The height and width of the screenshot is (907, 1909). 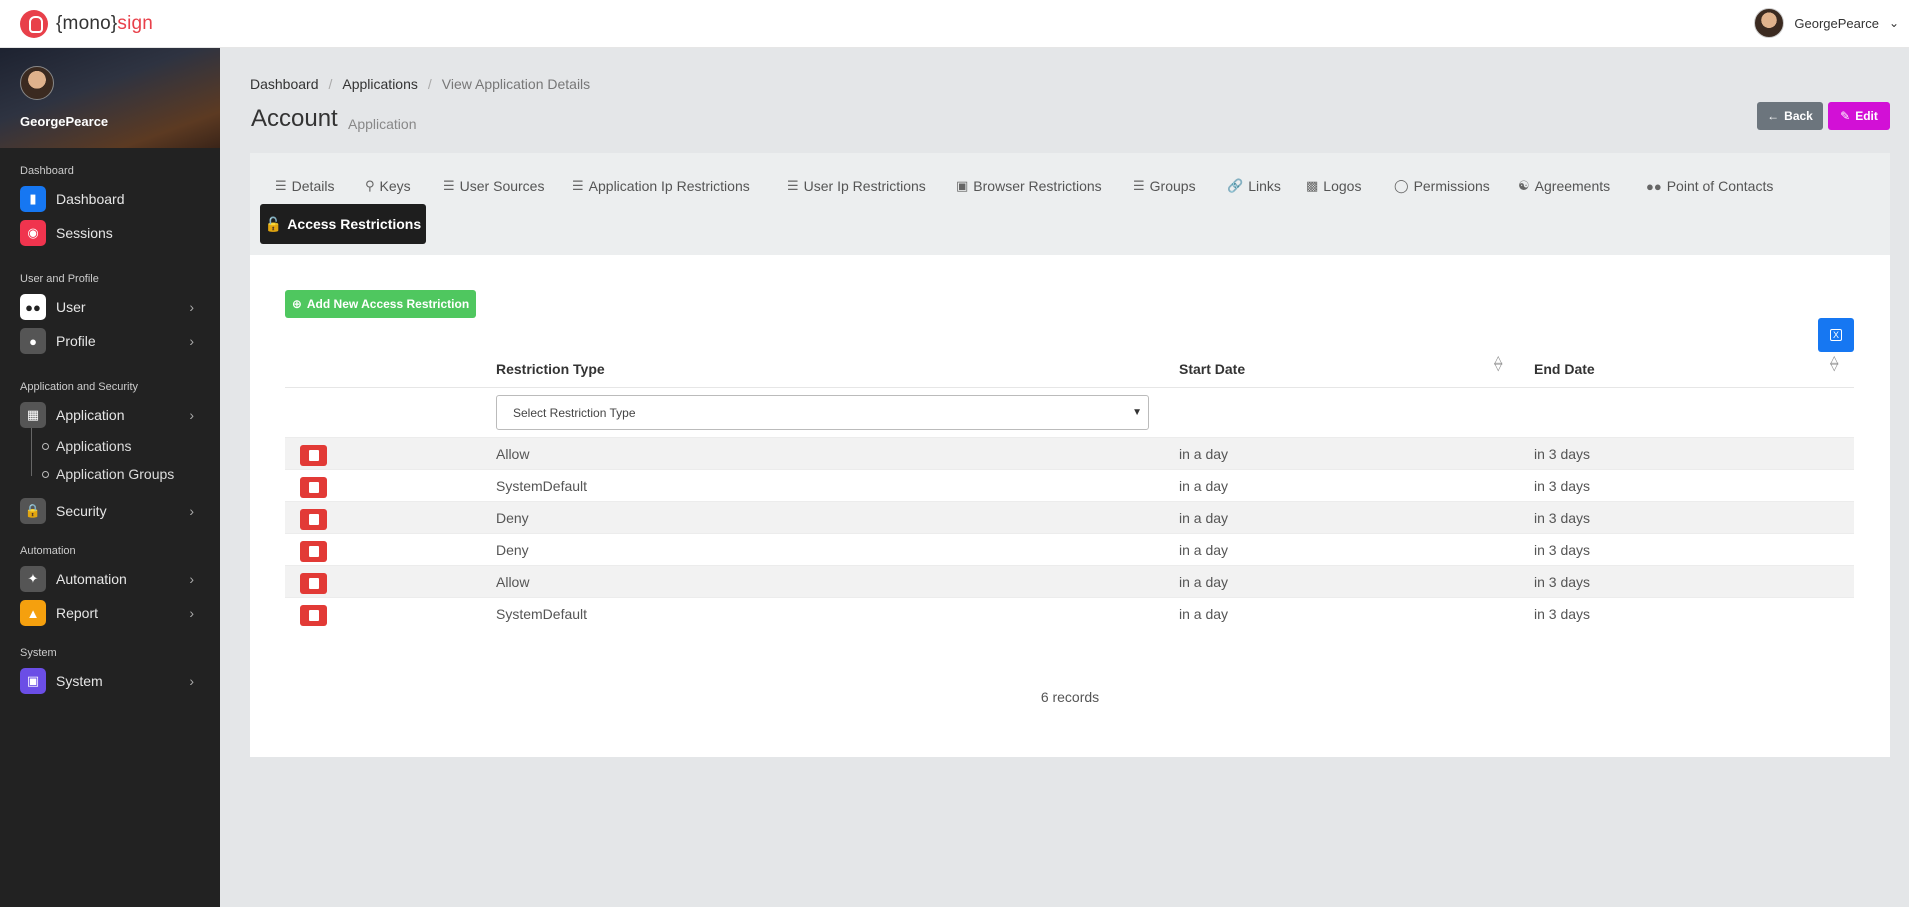 I want to click on tab-user-sources: ☰ User Sources, so click(x=493, y=186).